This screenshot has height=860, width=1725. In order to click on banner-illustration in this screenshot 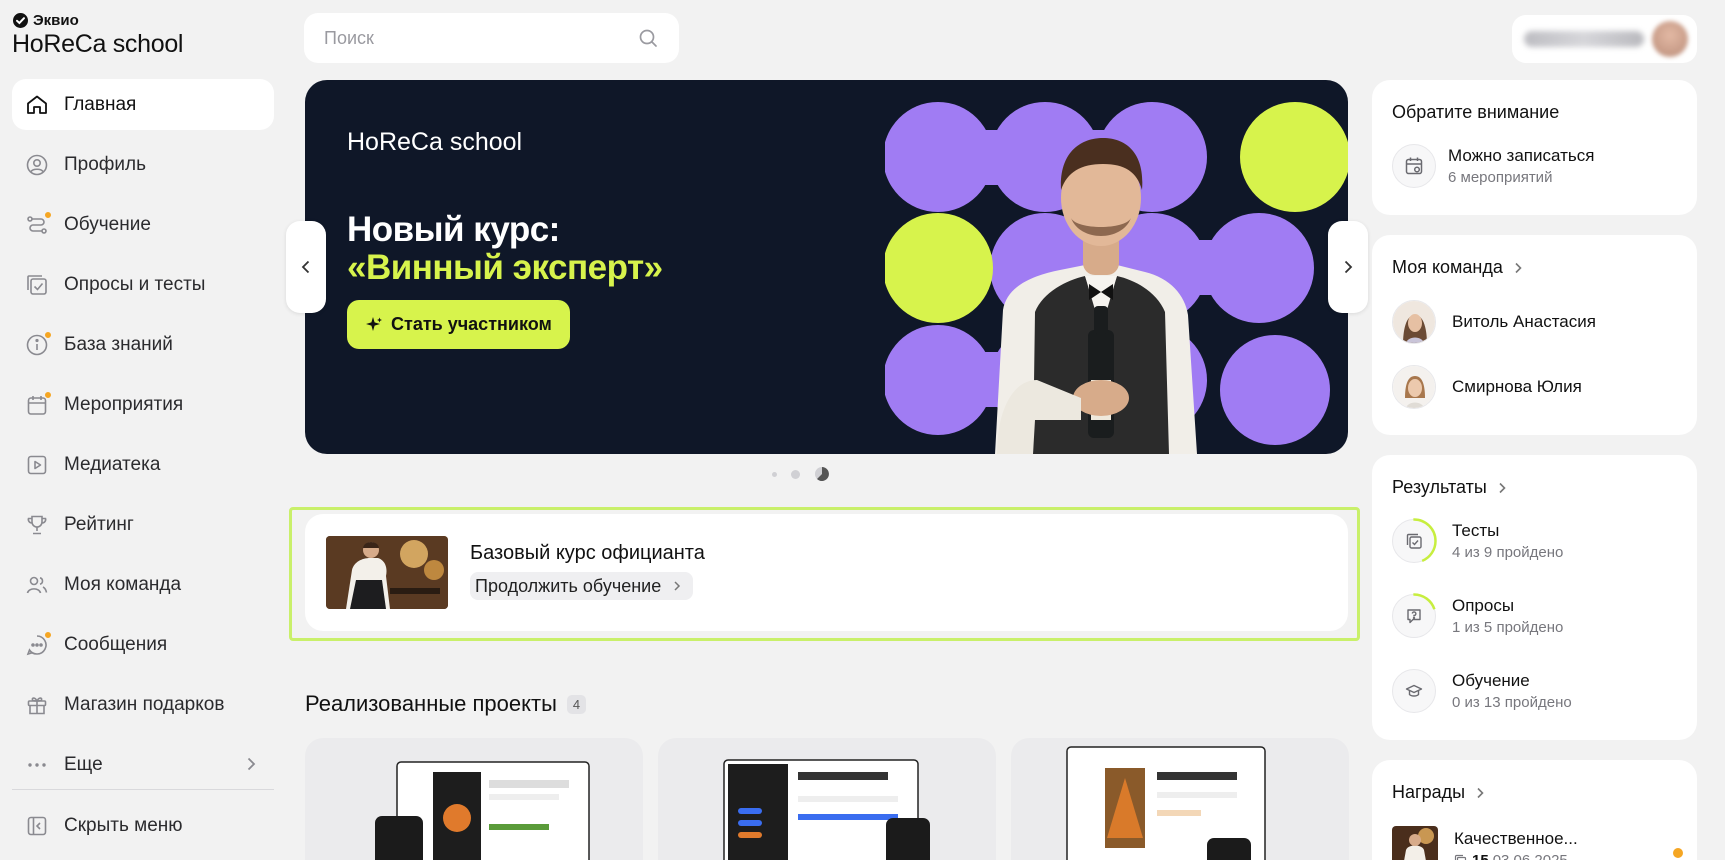, I will do `click(1116, 278)`.